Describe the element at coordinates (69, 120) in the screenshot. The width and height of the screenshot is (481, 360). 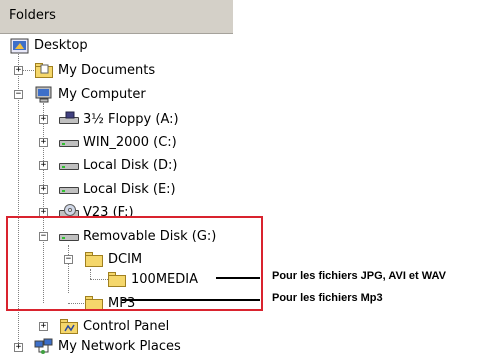
I see `floppy-drive-icon` at that location.